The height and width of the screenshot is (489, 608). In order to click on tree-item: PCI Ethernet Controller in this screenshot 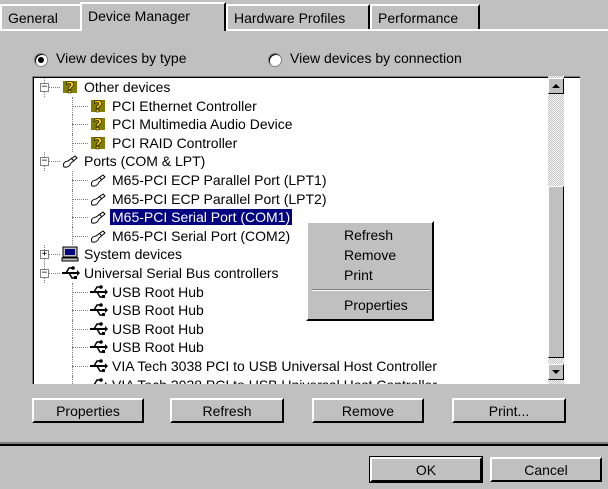, I will do `click(184, 106)`.